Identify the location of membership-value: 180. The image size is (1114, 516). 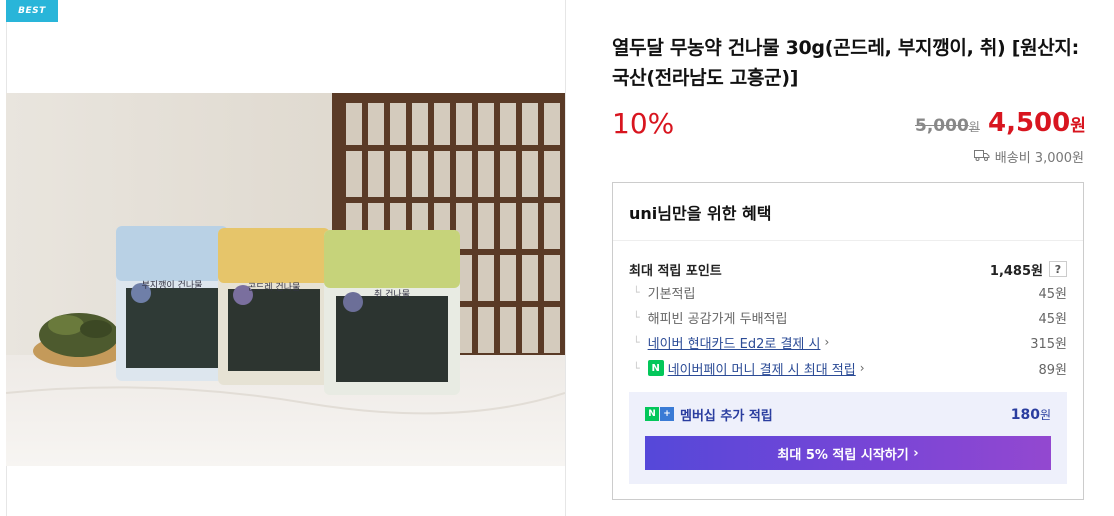
(1025, 414).